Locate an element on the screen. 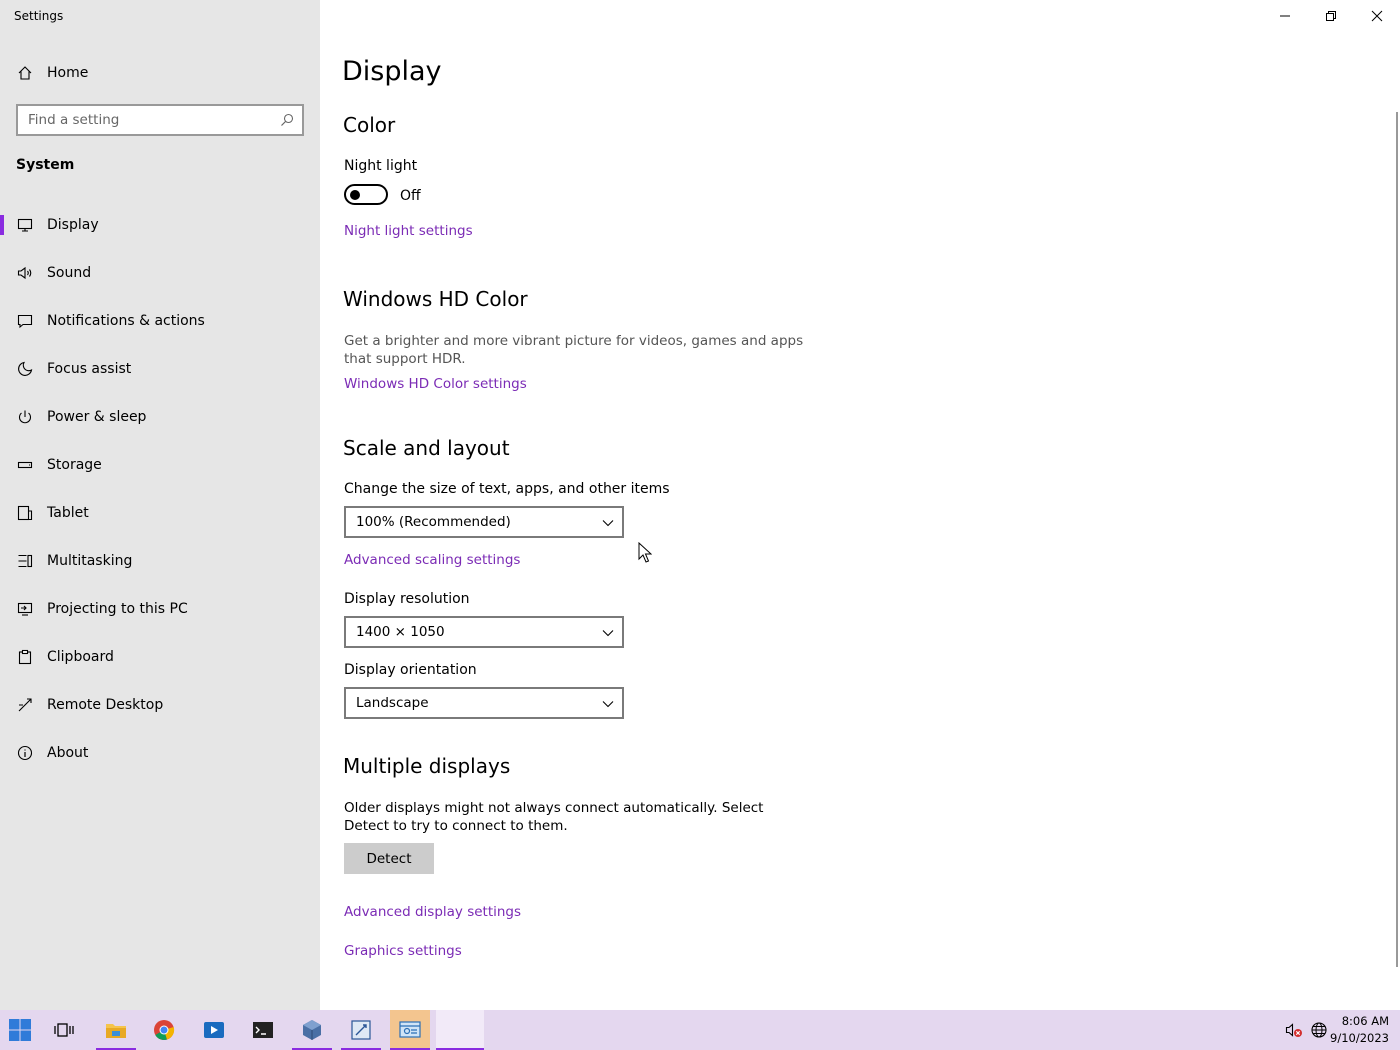  sidebar-item-remote-desktop: Remote Desktop is located at coordinates (160, 705).